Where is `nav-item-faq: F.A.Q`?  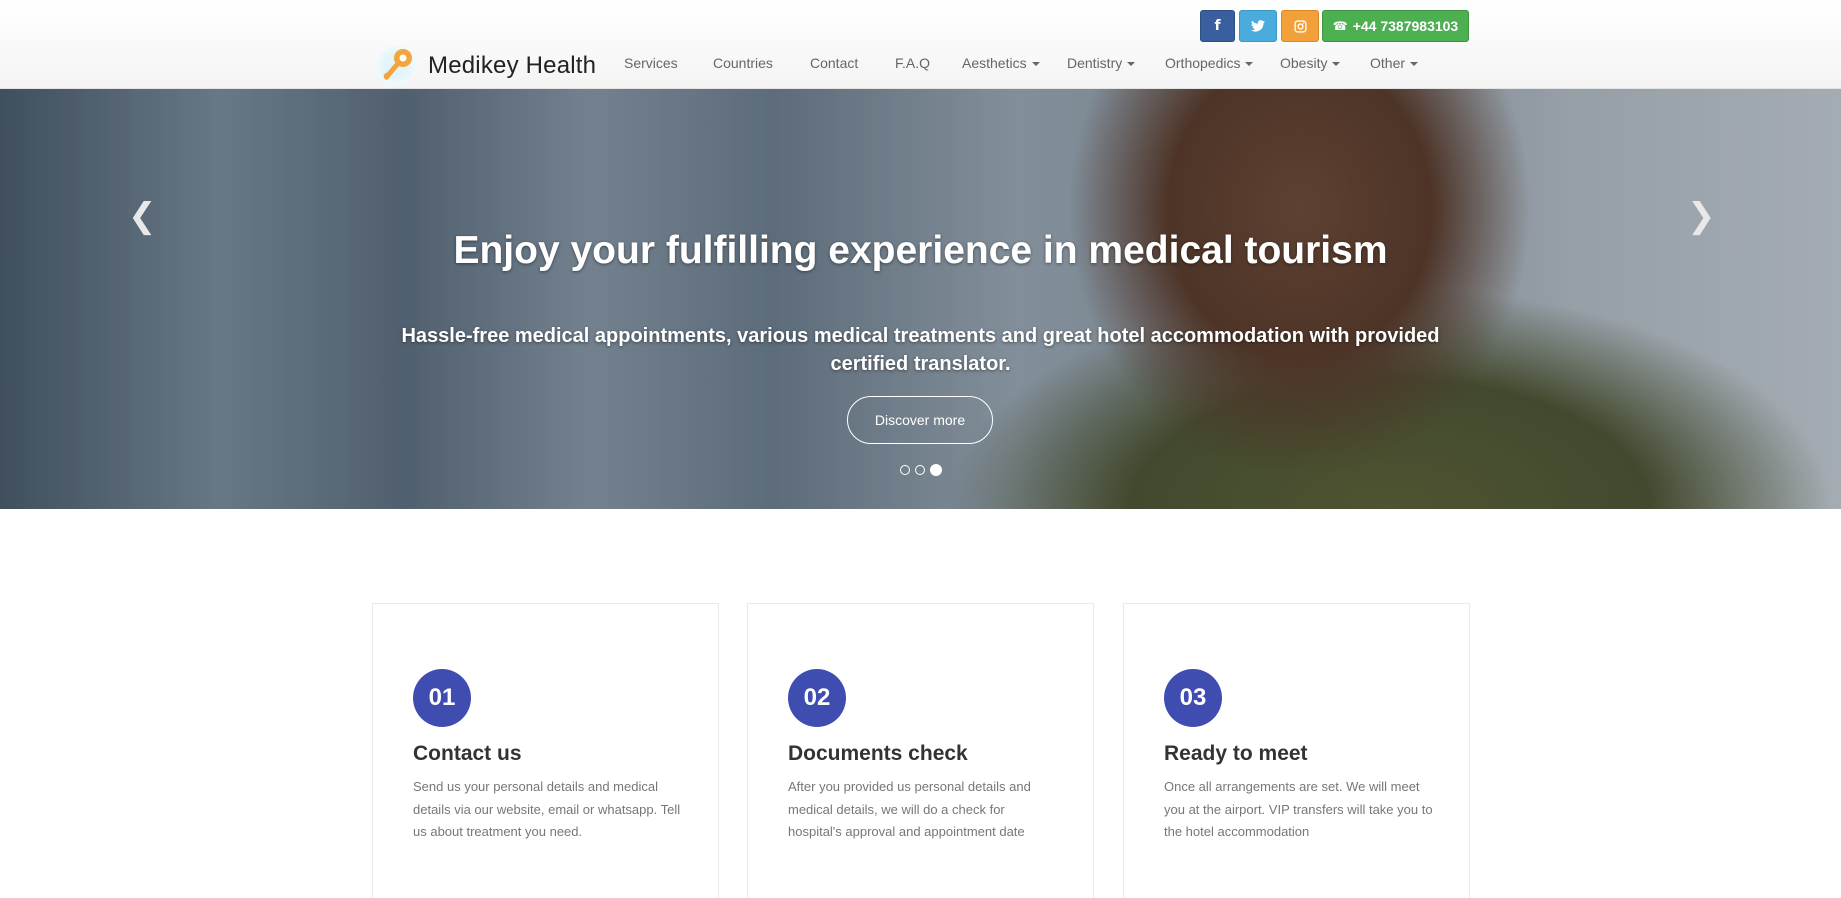 nav-item-faq: F.A.Q is located at coordinates (912, 63).